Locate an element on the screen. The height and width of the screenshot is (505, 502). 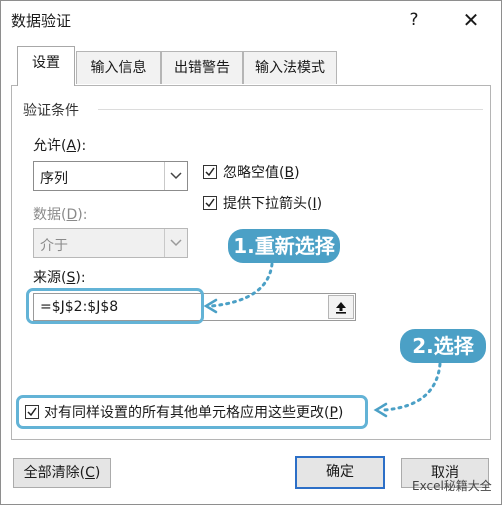
callout-arrows is located at coordinates (322, 340).